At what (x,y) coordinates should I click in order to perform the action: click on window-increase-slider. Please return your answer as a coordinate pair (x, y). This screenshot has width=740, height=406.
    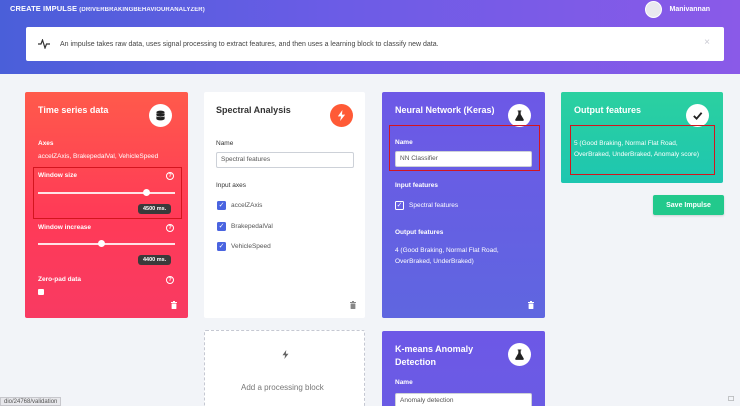
    Looking at the image, I should click on (106, 244).